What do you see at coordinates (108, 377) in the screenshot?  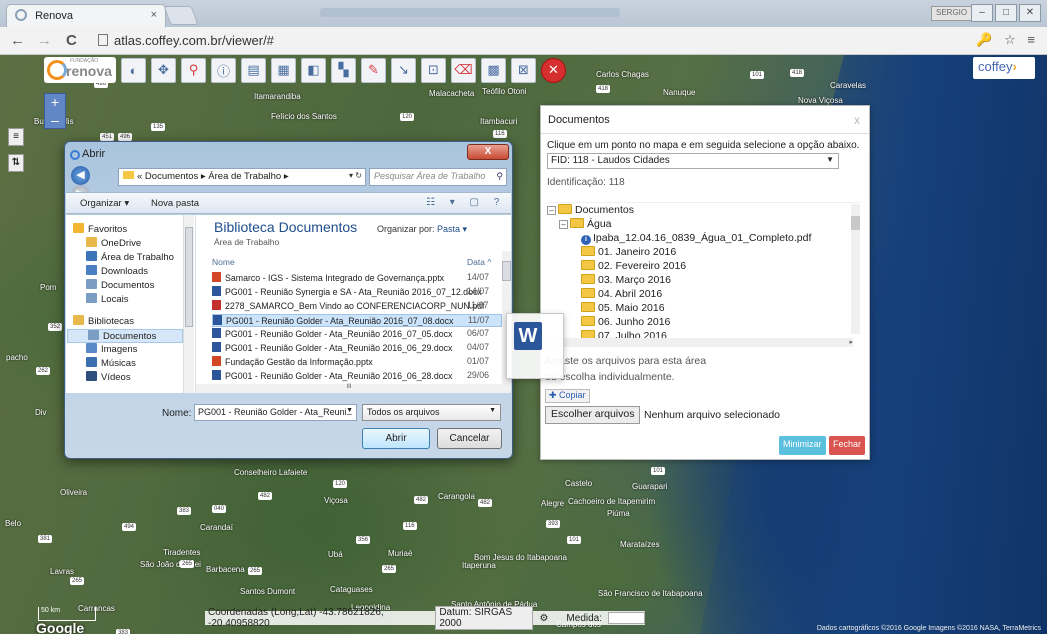 I see `nav-item: Vídeos` at bounding box center [108, 377].